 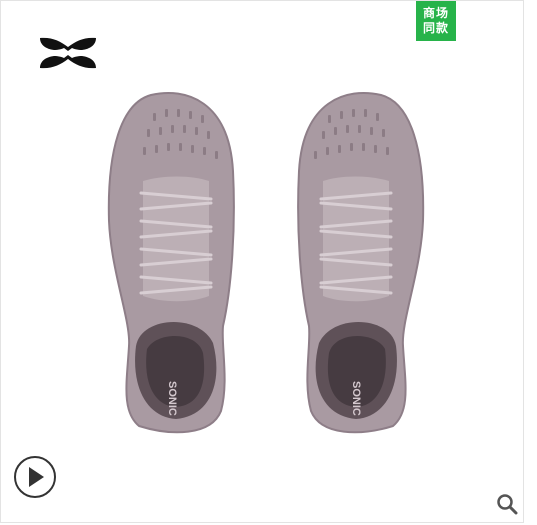 What do you see at coordinates (435, 13) in the screenshot?
I see `badge-line-1: 商场` at bounding box center [435, 13].